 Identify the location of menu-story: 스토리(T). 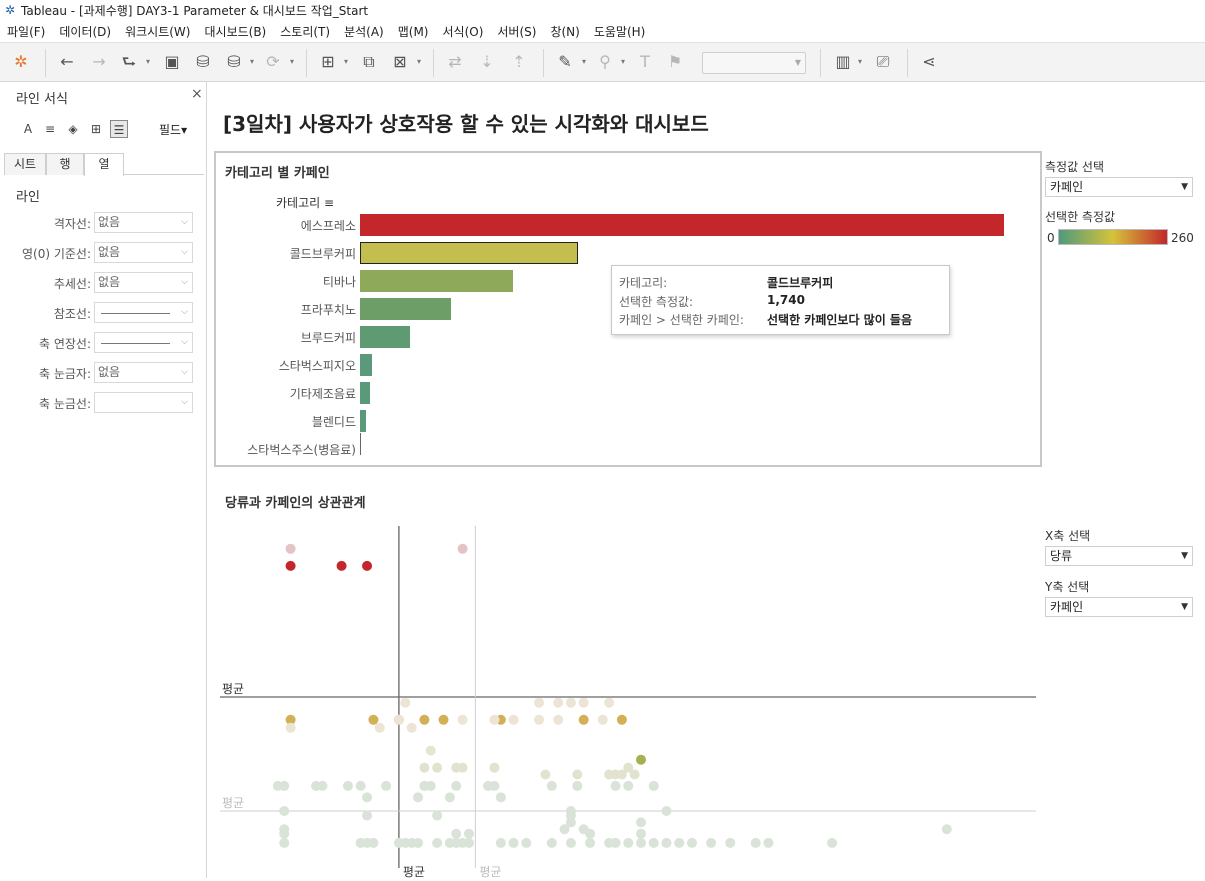
(305, 31).